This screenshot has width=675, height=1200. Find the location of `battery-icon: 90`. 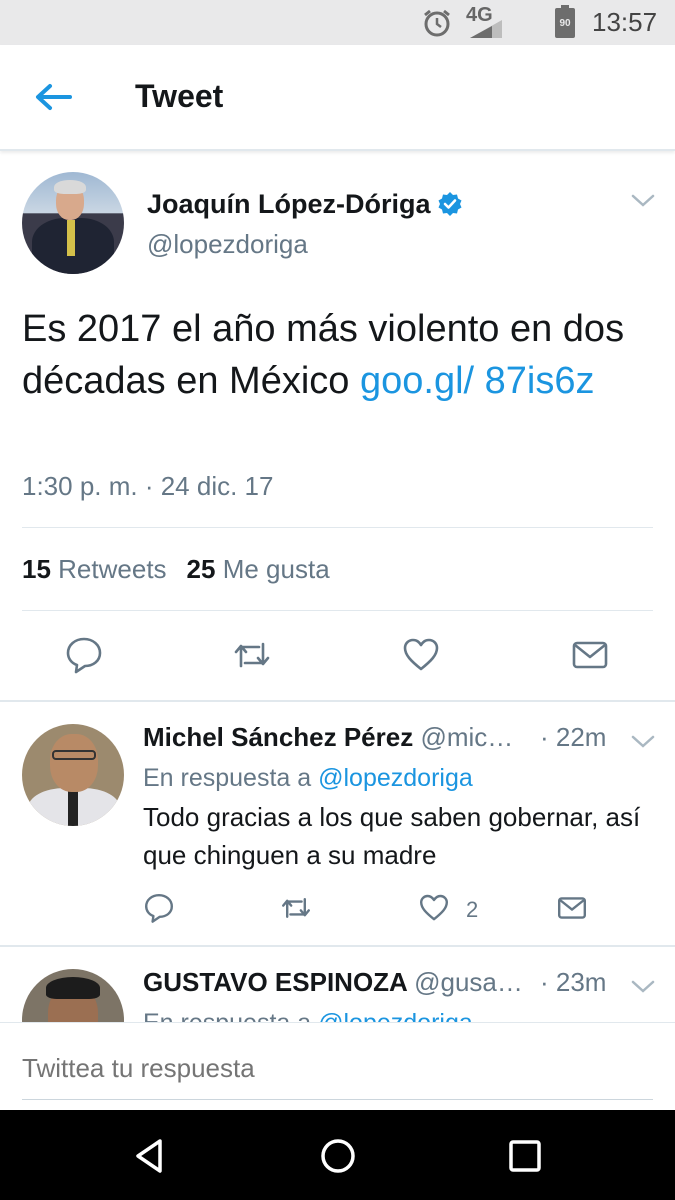

battery-icon: 90 is located at coordinates (565, 21).